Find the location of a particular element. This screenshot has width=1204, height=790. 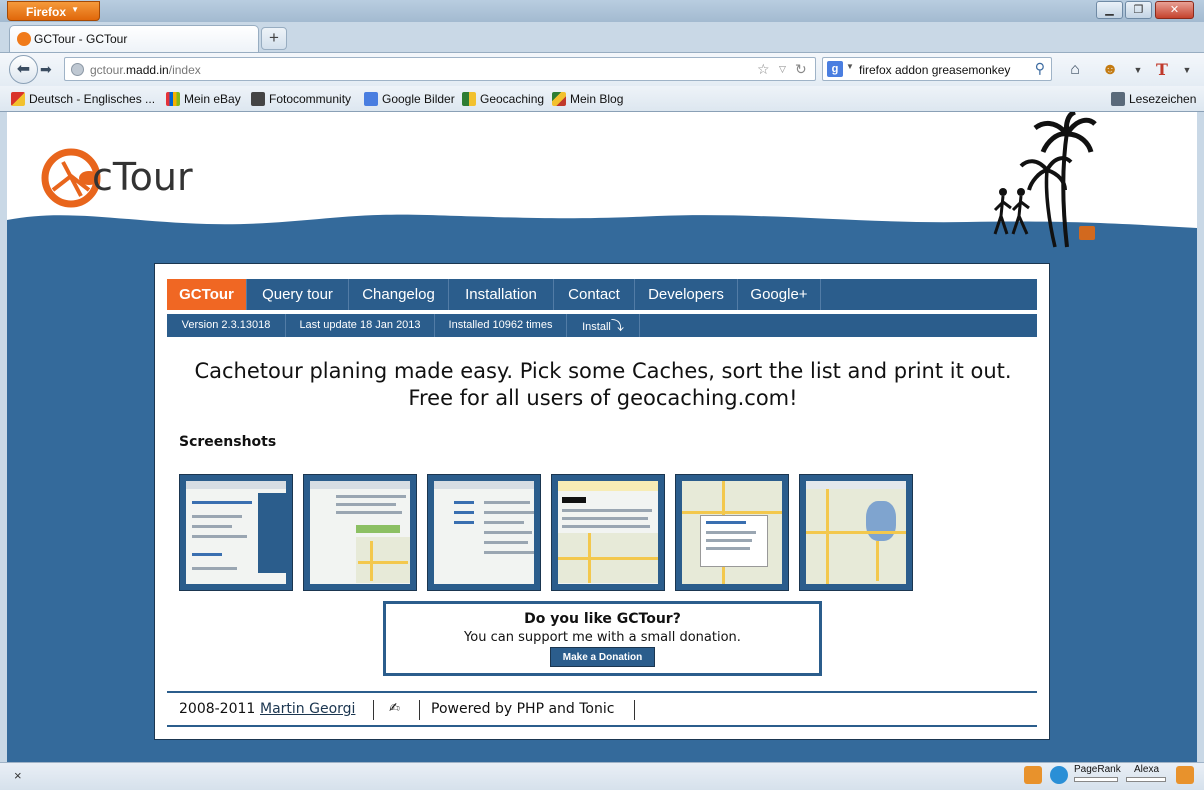

bookmark-star-icon: ☆ is located at coordinates (763, 69).